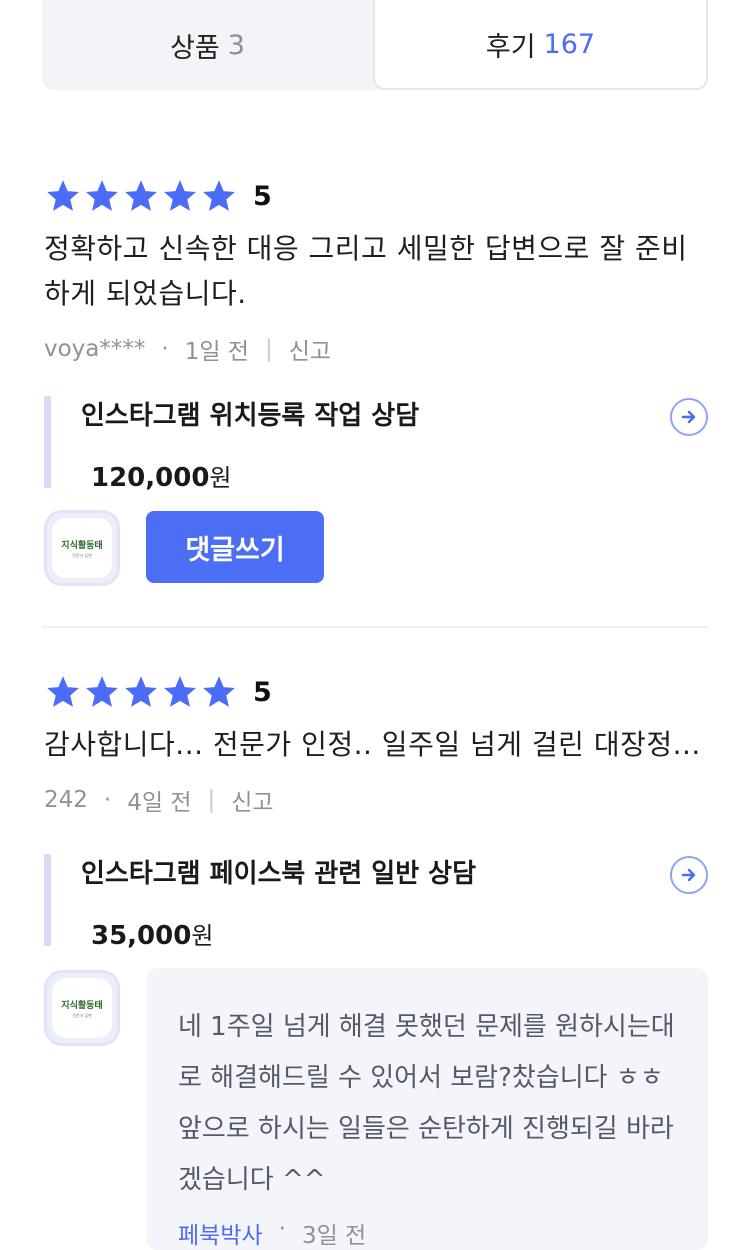  I want to click on product-name: 인스타그램 위치등록 작업 상담, so click(250, 416).